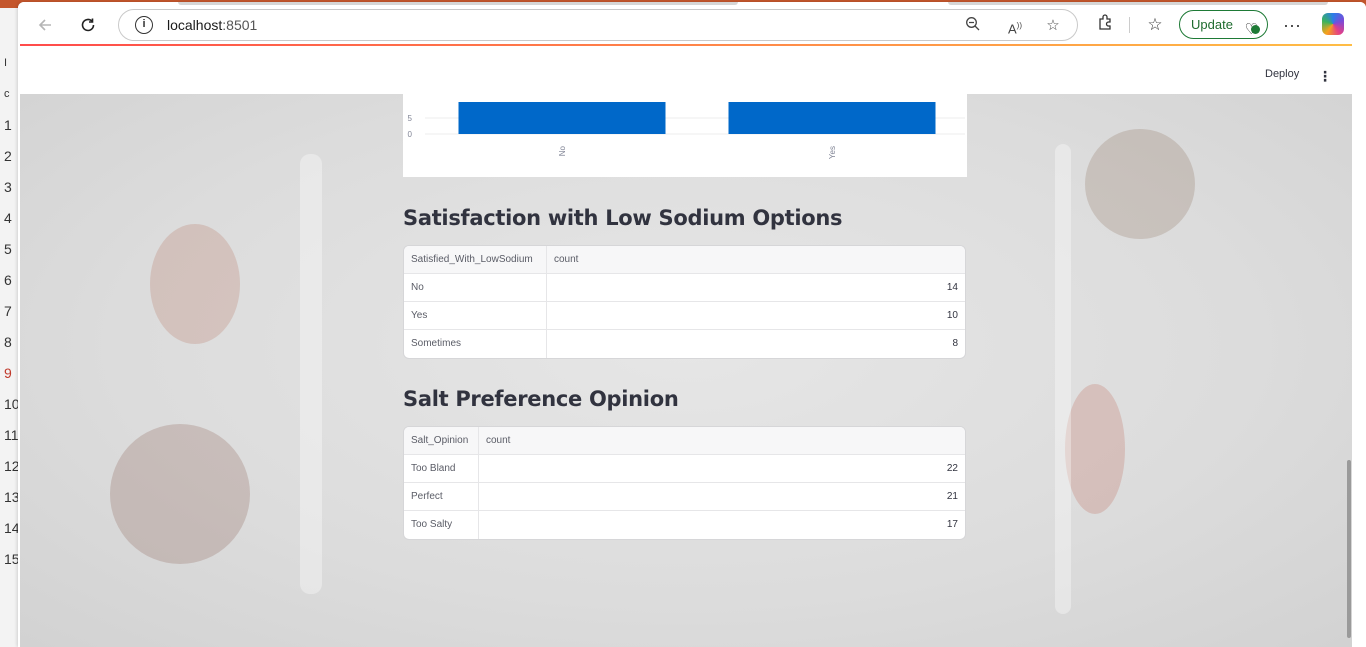 The image size is (1366, 647). I want to click on table-row: Too Bland 22, so click(684, 469).